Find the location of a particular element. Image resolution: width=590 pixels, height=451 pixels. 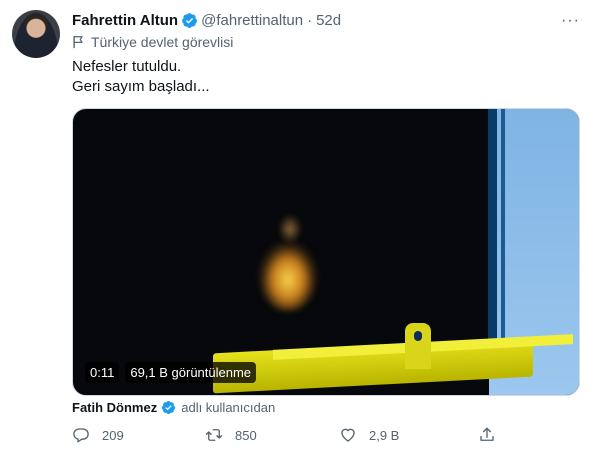

share-icon is located at coordinates (487, 434).